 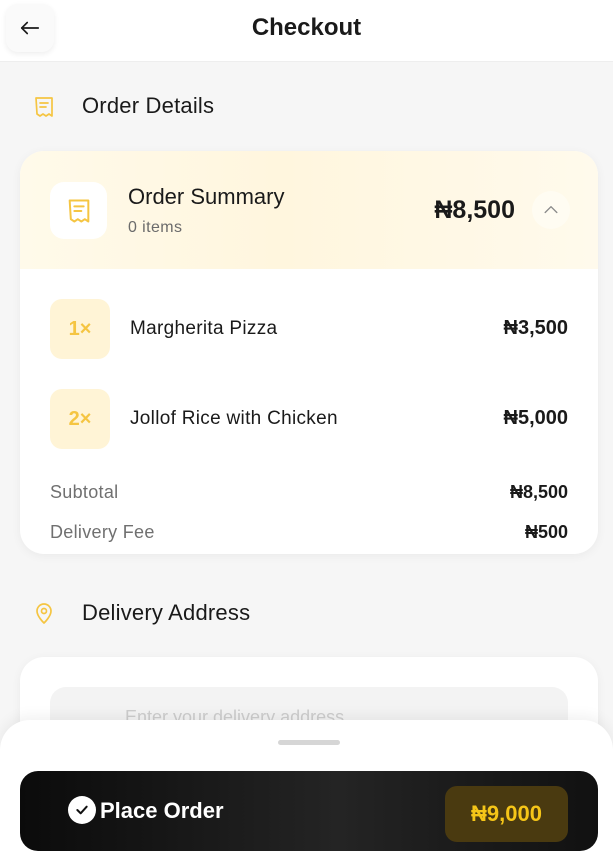 I want to click on chevron-up-icon, so click(x=551, y=210).